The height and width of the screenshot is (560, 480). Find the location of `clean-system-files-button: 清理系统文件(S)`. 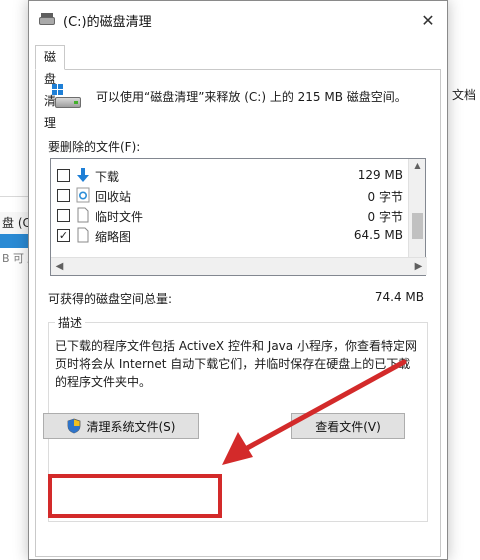

clean-system-files-button: 清理系统文件(S) is located at coordinates (121, 426).